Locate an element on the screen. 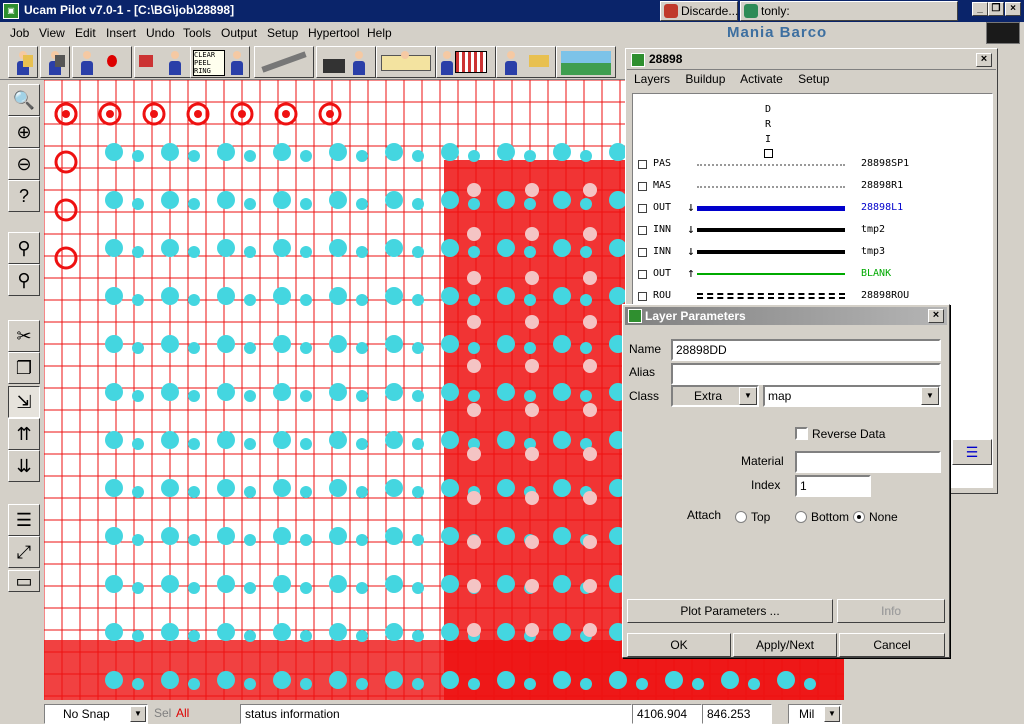 The width and height of the screenshot is (1024, 724). restore-button: ❐ is located at coordinates (996, 9).